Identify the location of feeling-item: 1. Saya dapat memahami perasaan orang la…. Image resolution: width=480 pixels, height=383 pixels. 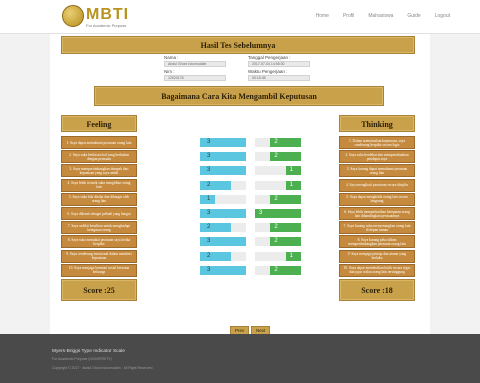
(99, 142).